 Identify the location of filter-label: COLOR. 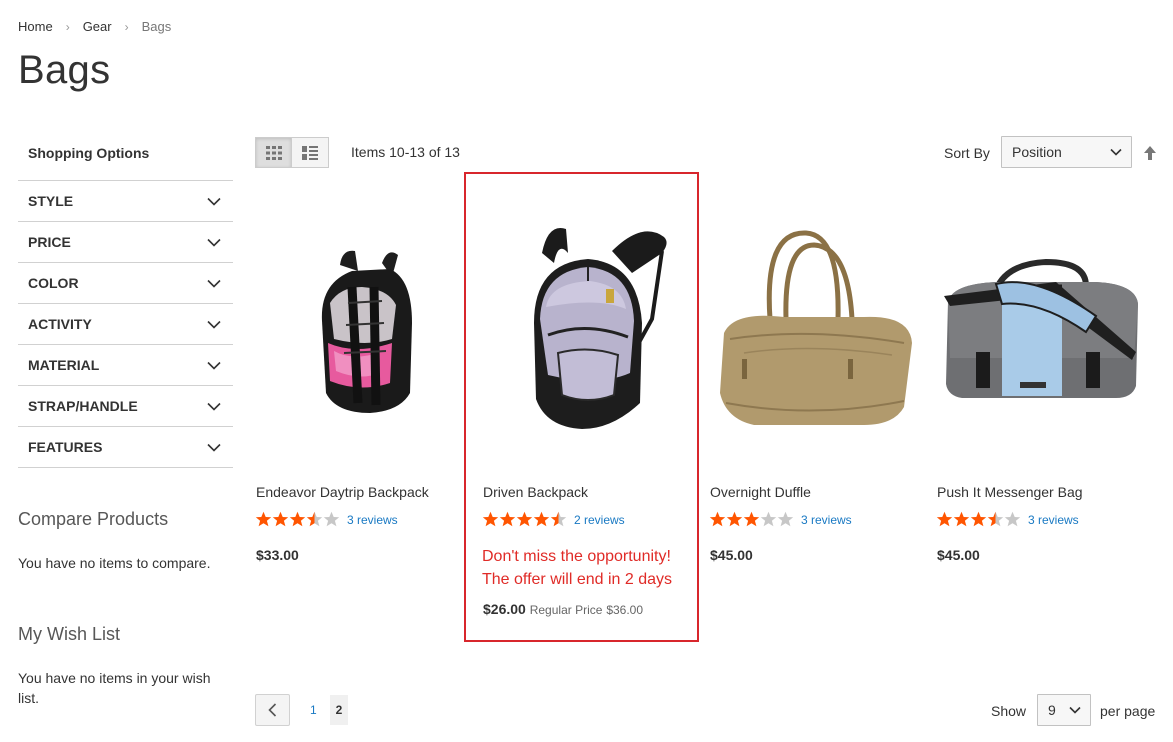
(53, 283).